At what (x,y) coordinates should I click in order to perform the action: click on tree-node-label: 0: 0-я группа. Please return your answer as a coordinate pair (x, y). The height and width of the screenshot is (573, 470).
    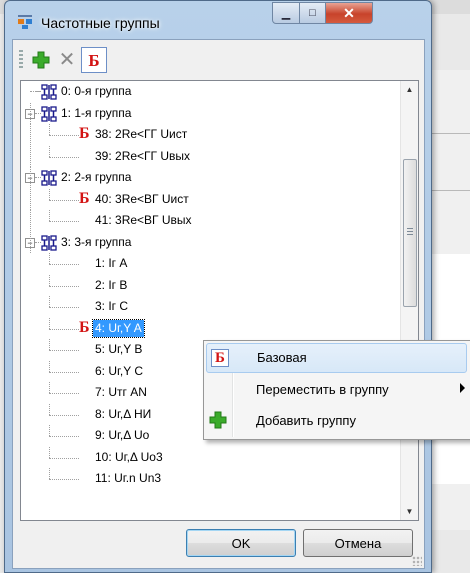
    Looking at the image, I should click on (96, 91).